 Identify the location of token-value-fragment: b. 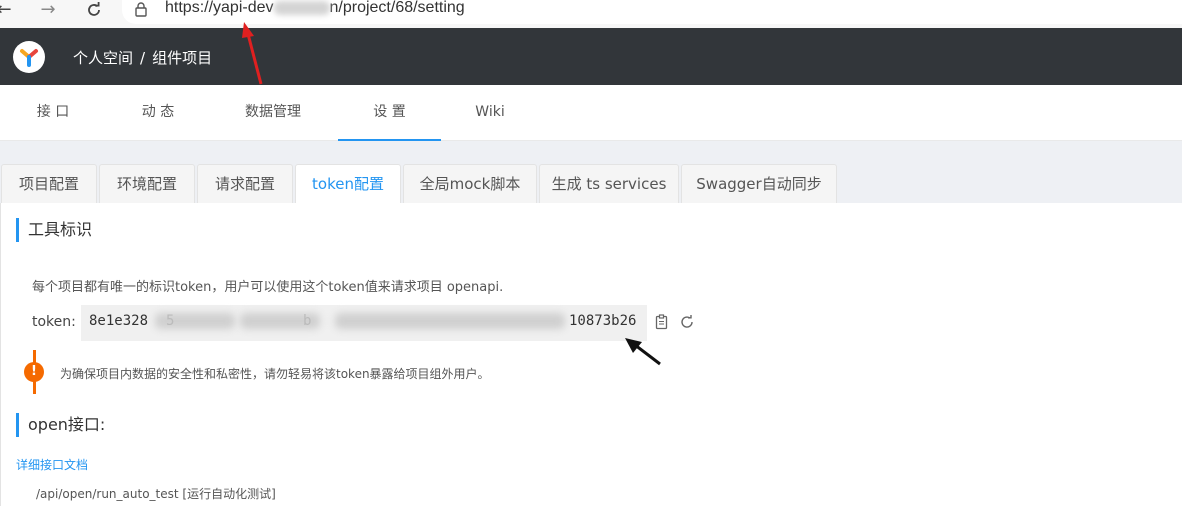
(307, 321).